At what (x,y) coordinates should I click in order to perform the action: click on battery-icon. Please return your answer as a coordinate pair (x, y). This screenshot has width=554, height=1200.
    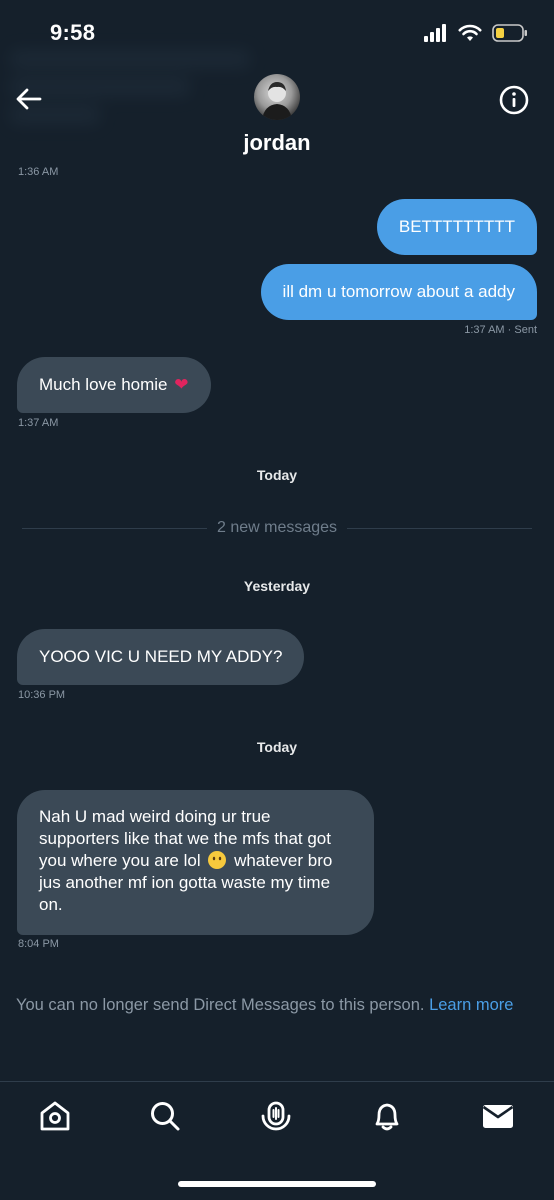
    Looking at the image, I should click on (509, 33).